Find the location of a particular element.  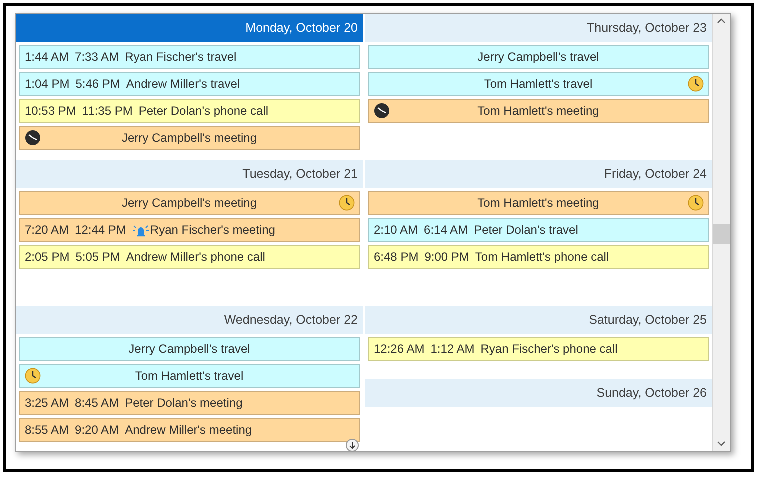

appointment-subject: Peter Dolan's phone call is located at coordinates (203, 111).